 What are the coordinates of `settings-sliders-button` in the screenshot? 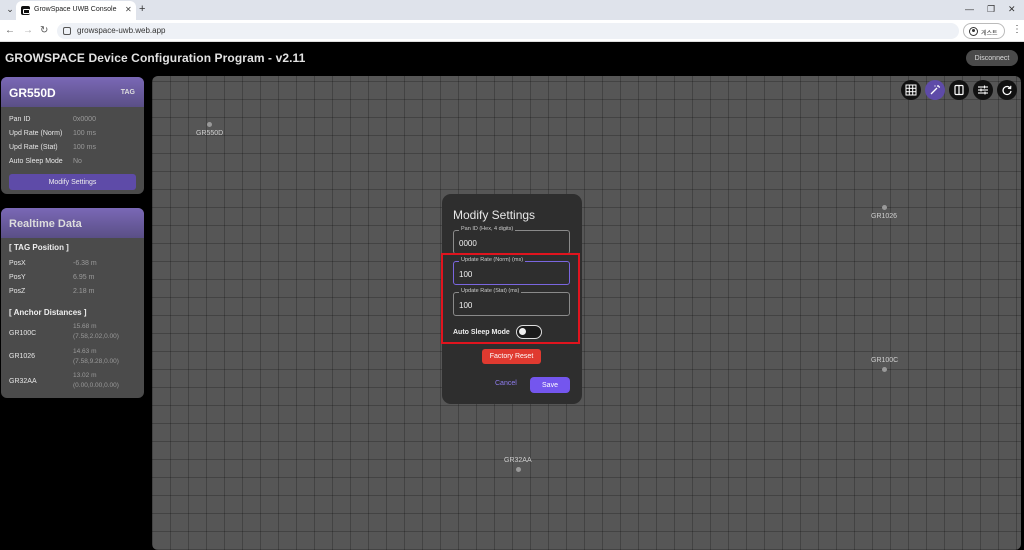 It's located at (983, 90).